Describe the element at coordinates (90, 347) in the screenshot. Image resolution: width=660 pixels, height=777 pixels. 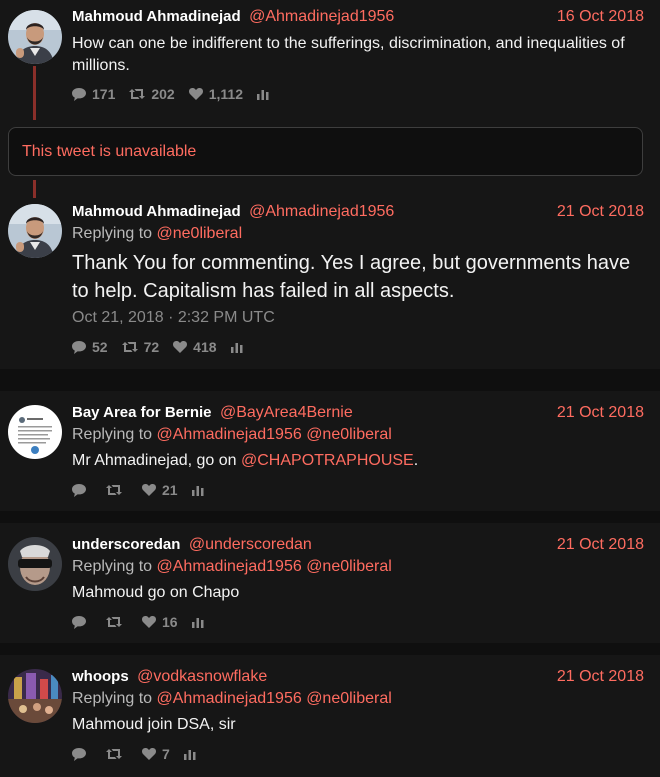
I see `reply-count: 52` at that location.